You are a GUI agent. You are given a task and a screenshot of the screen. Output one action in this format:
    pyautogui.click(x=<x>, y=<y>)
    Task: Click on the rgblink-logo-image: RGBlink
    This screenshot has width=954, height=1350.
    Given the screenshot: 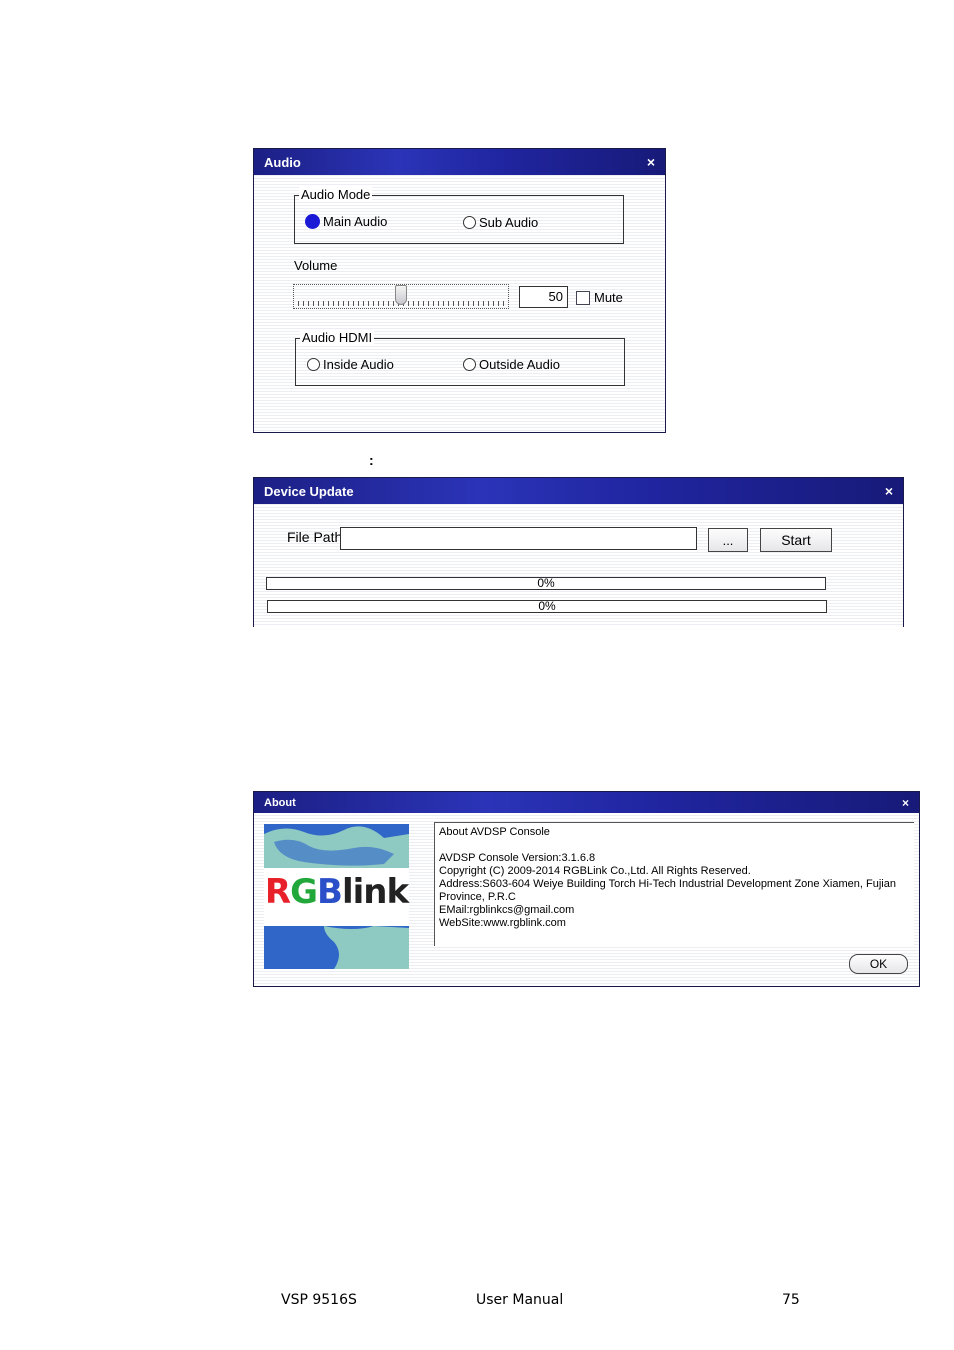 What is the action you would take?
    pyautogui.click(x=336, y=896)
    